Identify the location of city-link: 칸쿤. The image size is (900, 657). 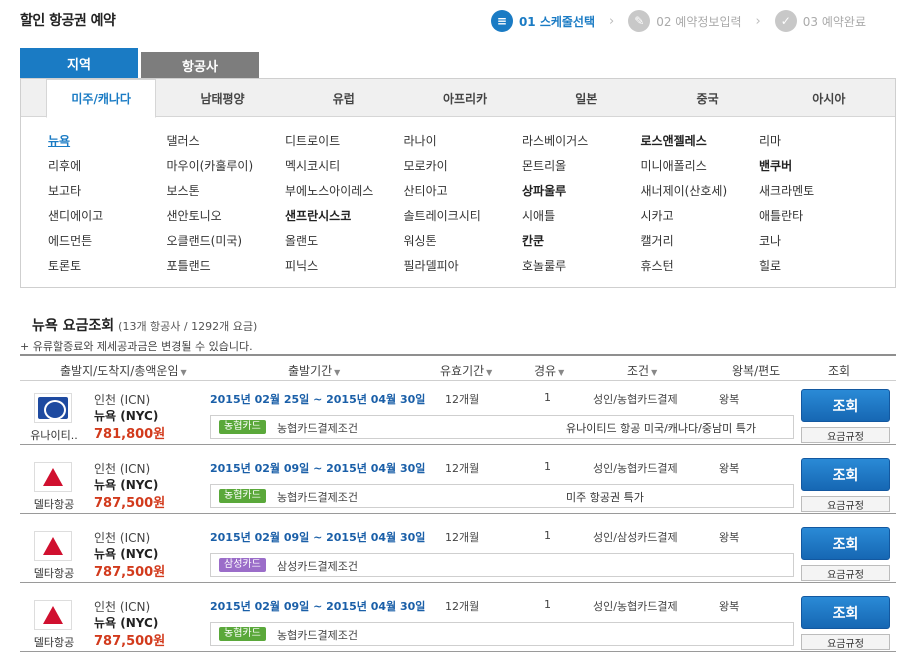
(581, 243).